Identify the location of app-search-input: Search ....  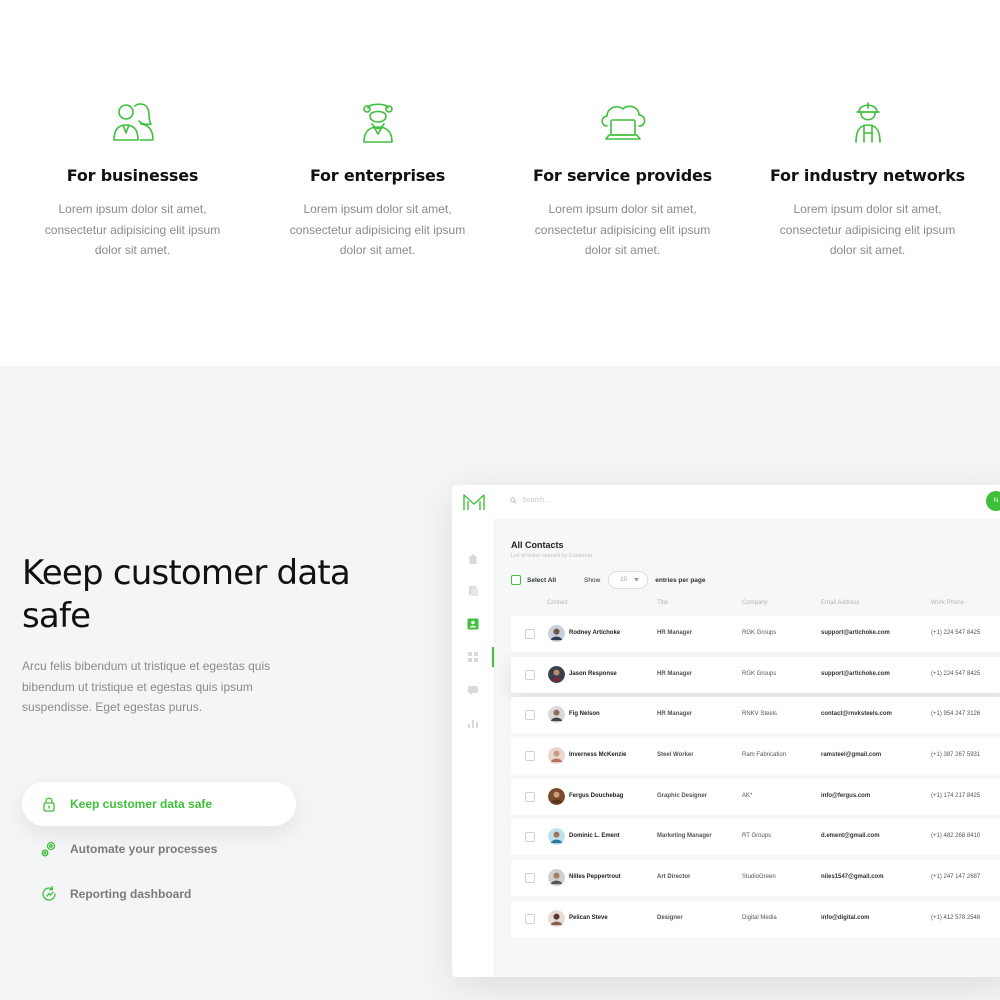
(531, 500).